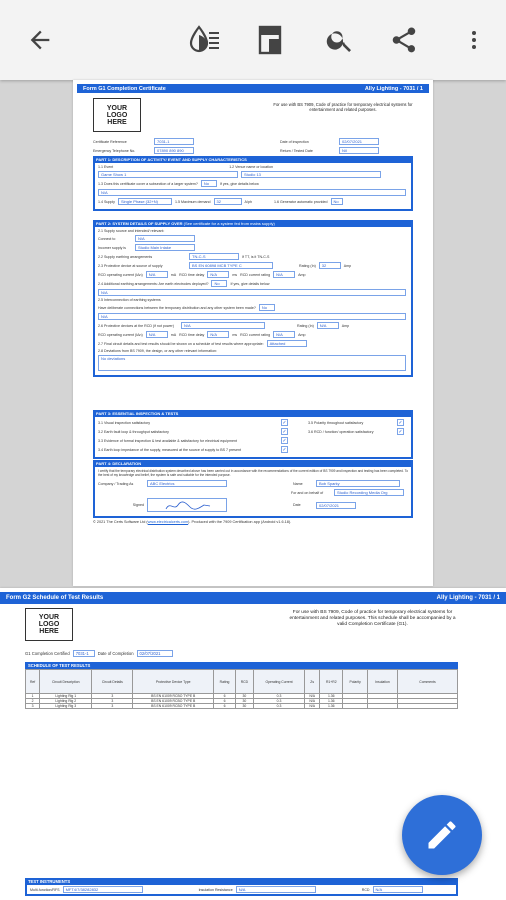  I want to click on devices-rating-field: N/A, so click(327, 325).